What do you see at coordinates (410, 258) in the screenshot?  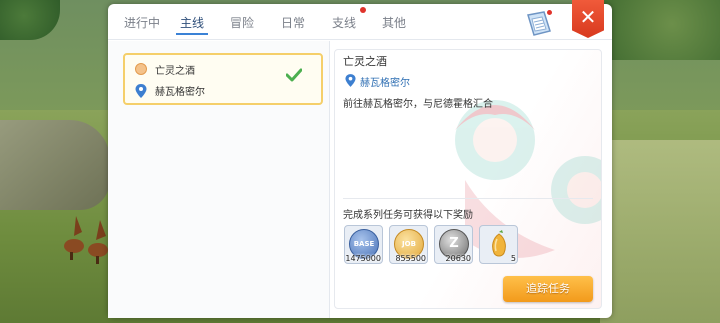 I see `reward-amount: 855500` at bounding box center [410, 258].